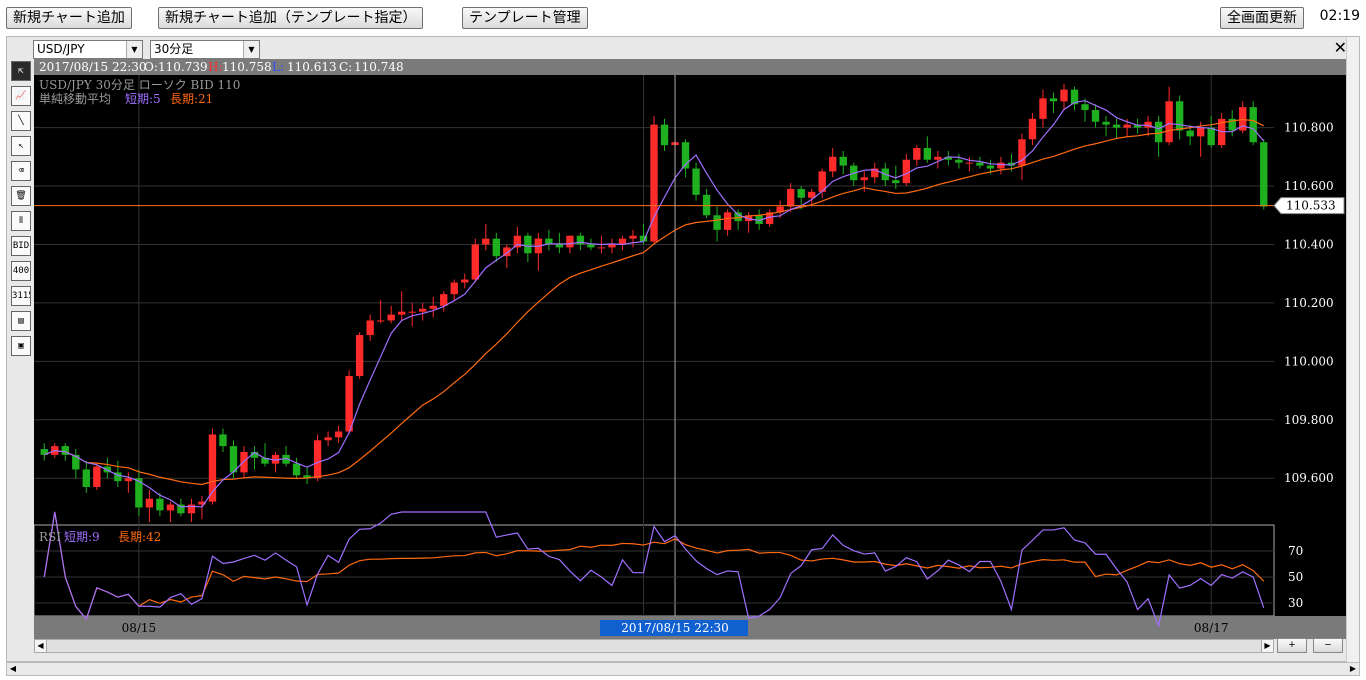 The height and width of the screenshot is (680, 1366). I want to click on y-tick-label: 110.600, so click(1309, 186).